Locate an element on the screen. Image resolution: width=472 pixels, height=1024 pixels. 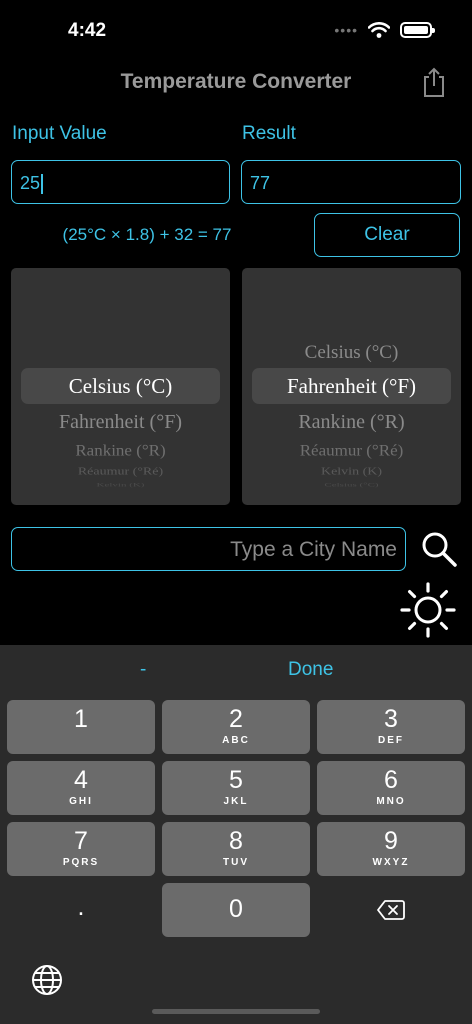
signal-icon: •••• is located at coordinates (346, 30).